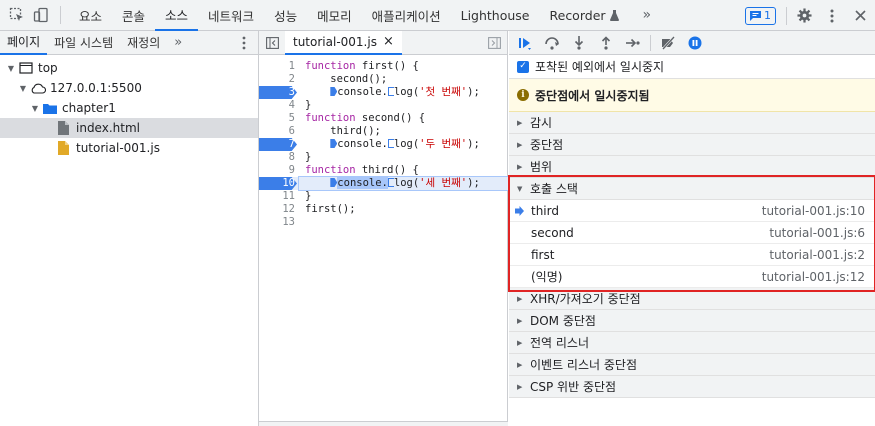 The image size is (875, 426). I want to click on resume-icon, so click(525, 43).